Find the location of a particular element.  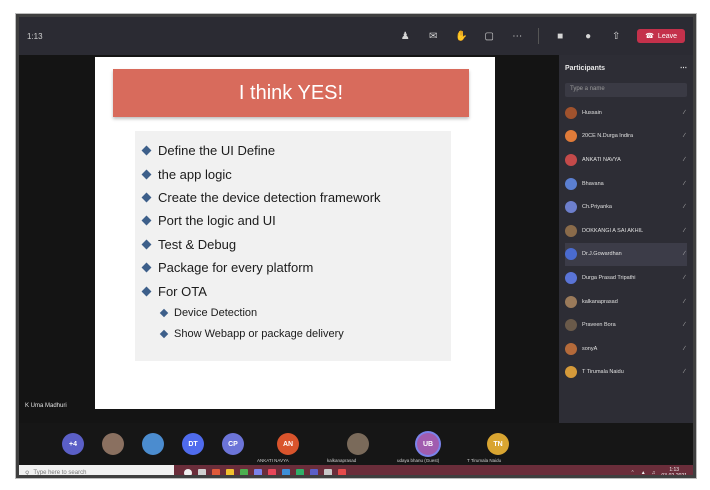

participant-tile: +4 is located at coordinates (73, 444).